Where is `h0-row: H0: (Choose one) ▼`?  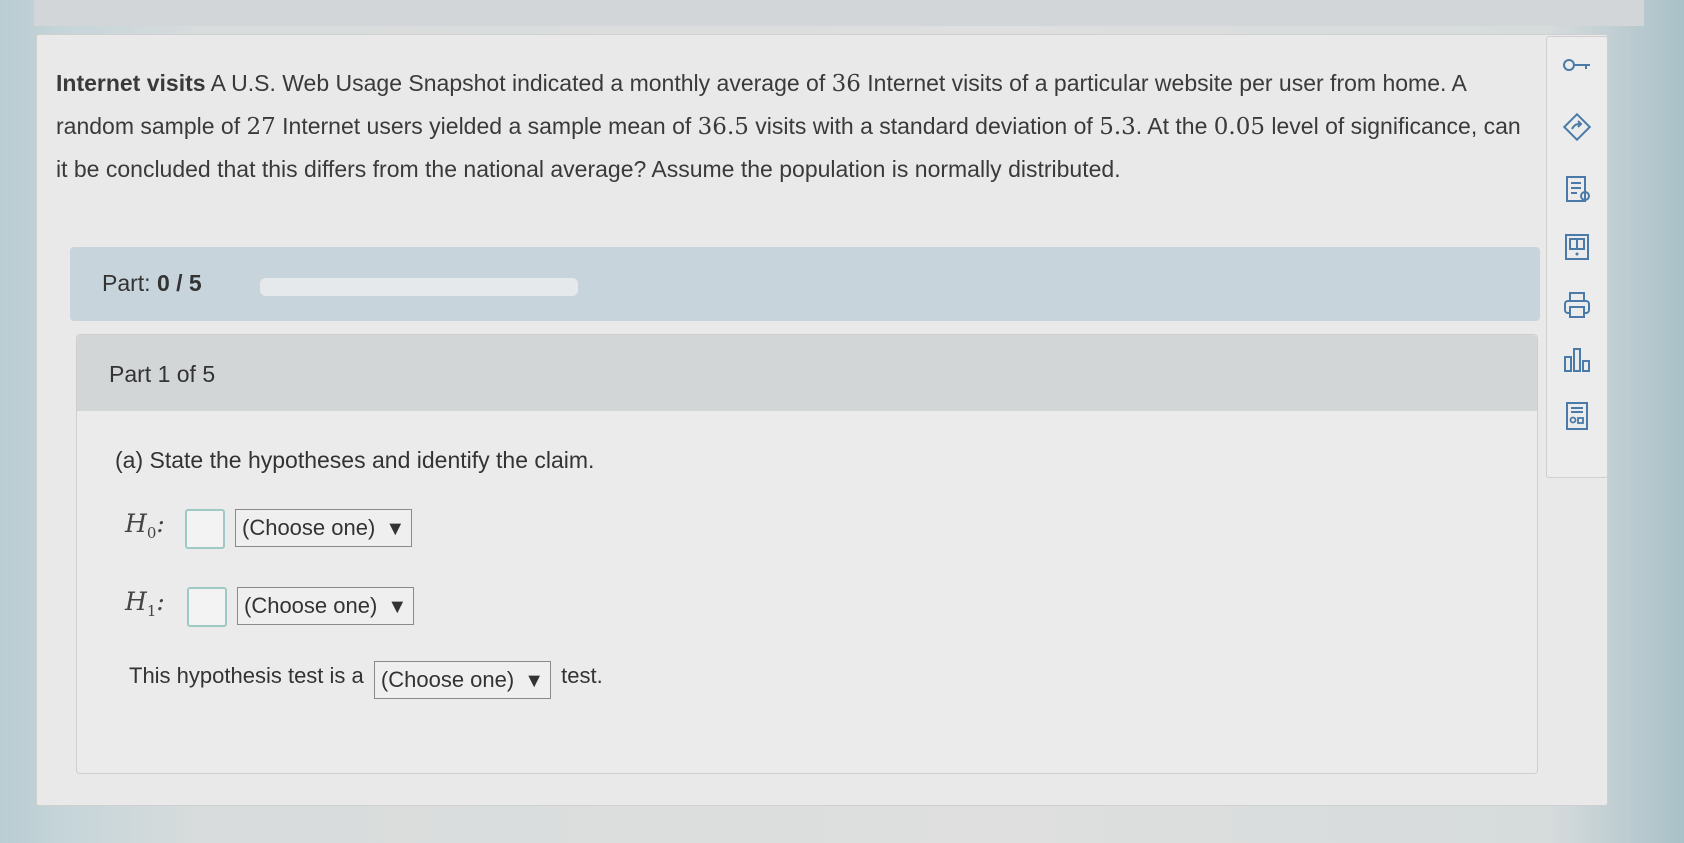 h0-row: H0: (Choose one) ▼ is located at coordinates (275, 528).